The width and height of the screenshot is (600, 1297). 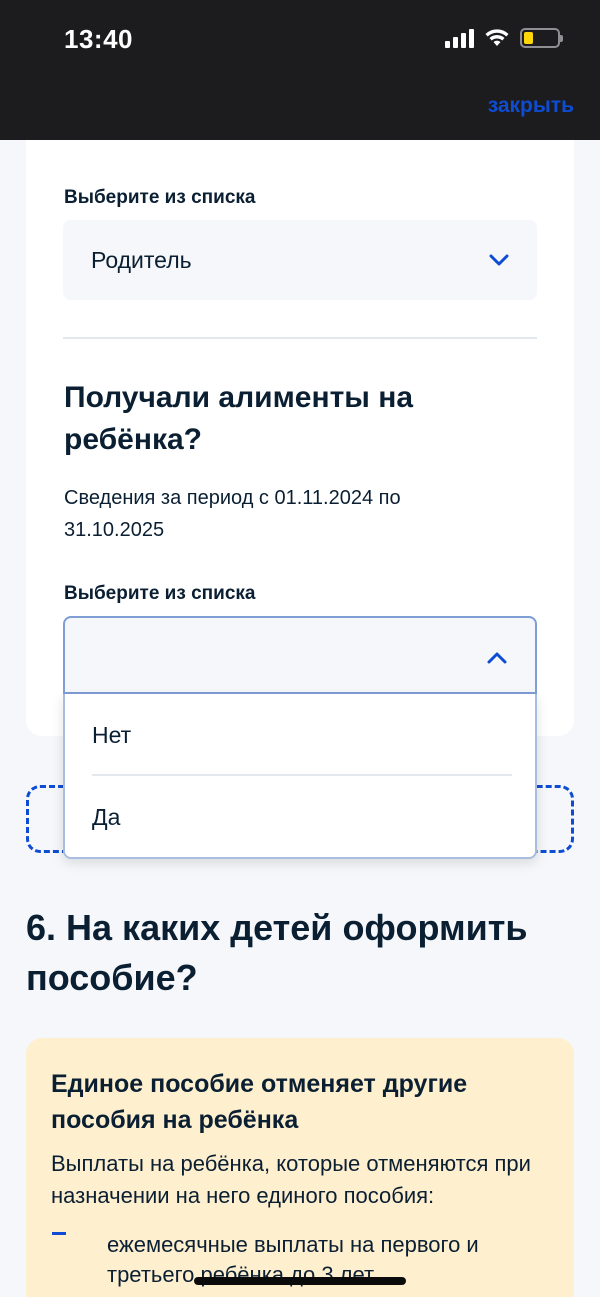 What do you see at coordinates (112, 735) in the screenshot?
I see `option-label: Нет` at bounding box center [112, 735].